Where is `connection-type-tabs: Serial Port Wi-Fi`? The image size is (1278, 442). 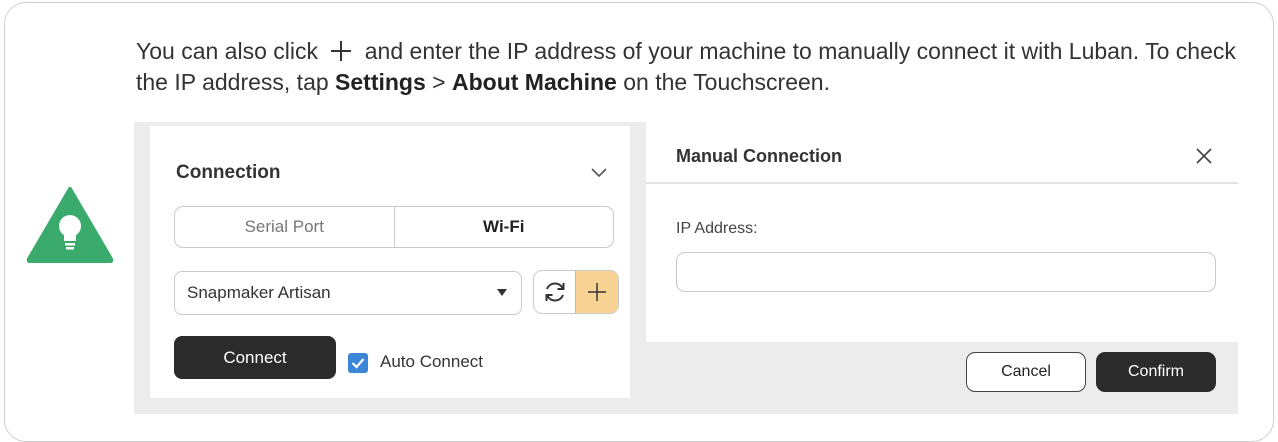
connection-type-tabs: Serial Port Wi-Fi is located at coordinates (394, 227).